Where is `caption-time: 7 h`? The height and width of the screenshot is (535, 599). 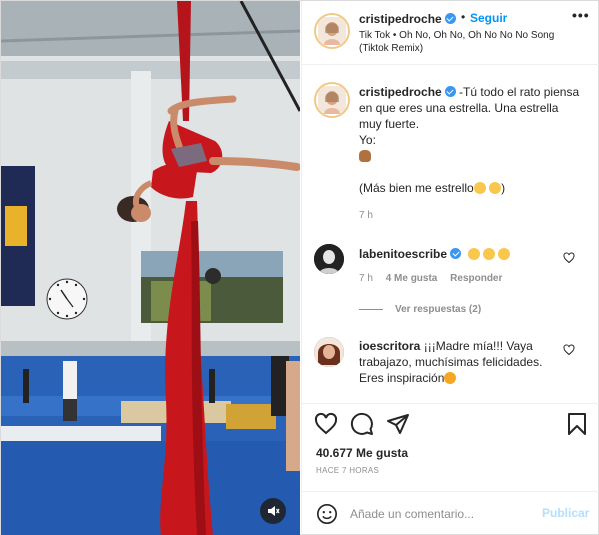
caption-time: 7 h is located at coordinates (366, 215).